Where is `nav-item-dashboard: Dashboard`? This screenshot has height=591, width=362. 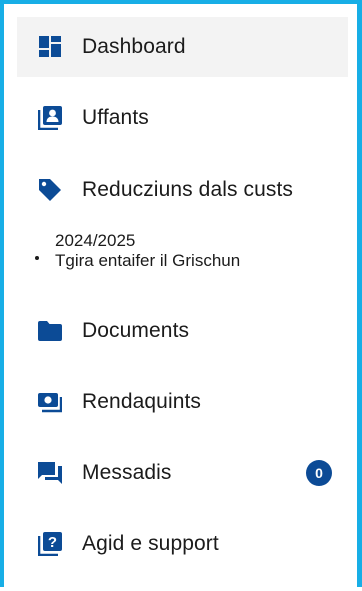
nav-item-dashboard: Dashboard is located at coordinates (182, 47).